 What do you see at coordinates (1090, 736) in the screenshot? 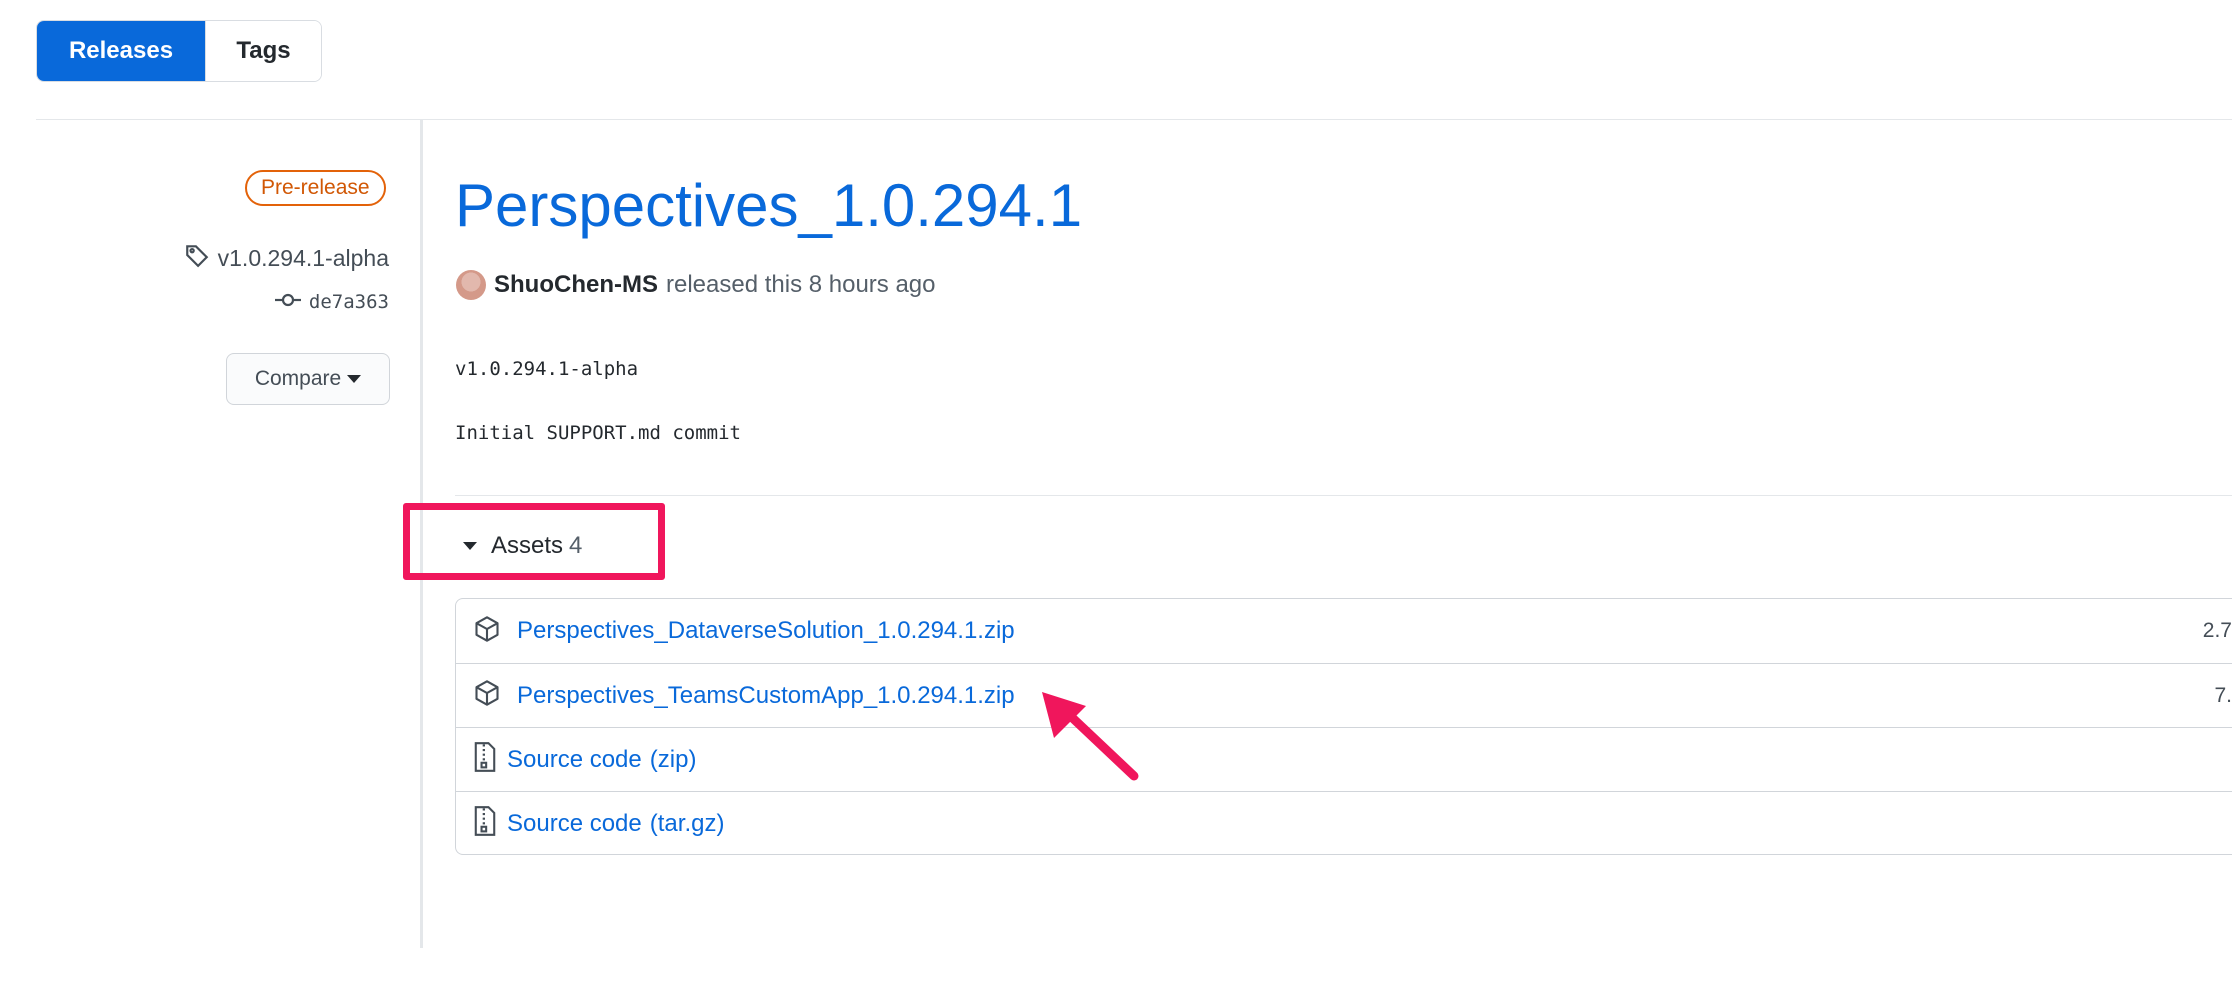
I see `arrow-annotation-icon` at bounding box center [1090, 736].